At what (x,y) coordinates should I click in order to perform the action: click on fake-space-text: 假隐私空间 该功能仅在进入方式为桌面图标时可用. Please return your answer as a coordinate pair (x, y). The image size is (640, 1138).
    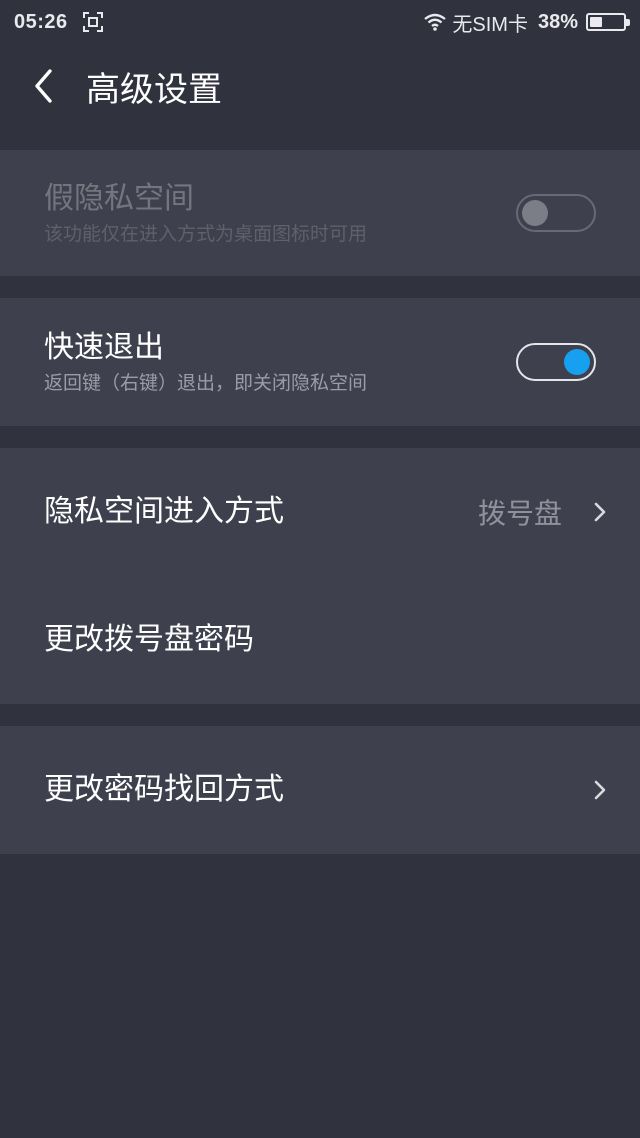
    Looking at the image, I should click on (205, 213).